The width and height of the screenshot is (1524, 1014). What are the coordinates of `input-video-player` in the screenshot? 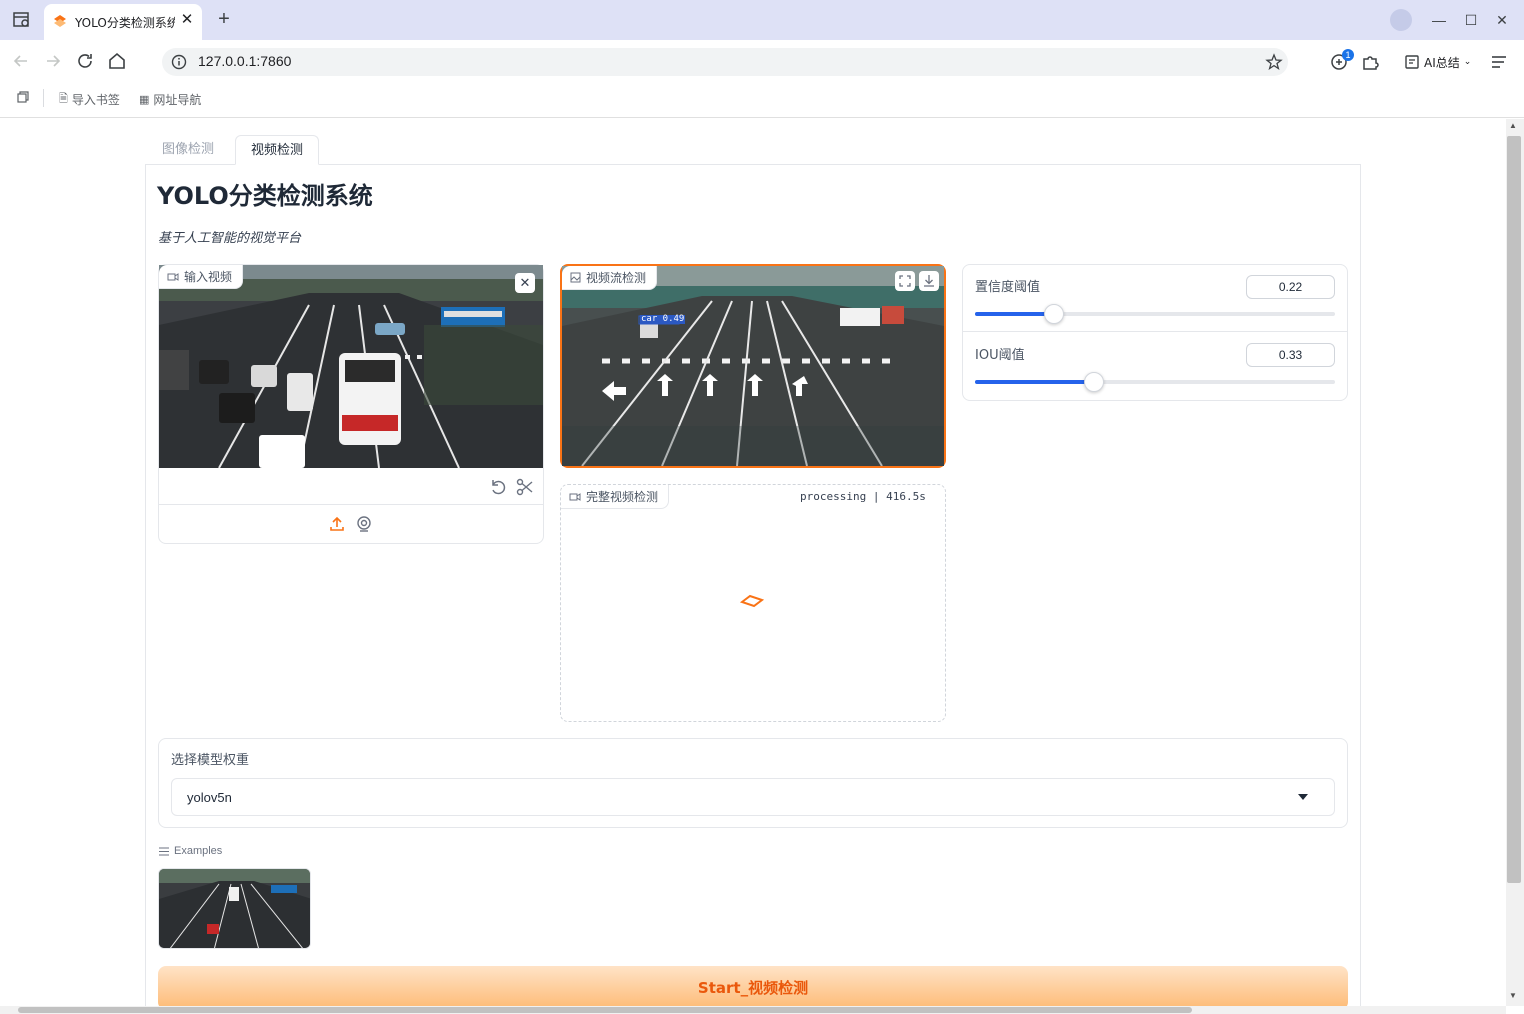 It's located at (351, 366).